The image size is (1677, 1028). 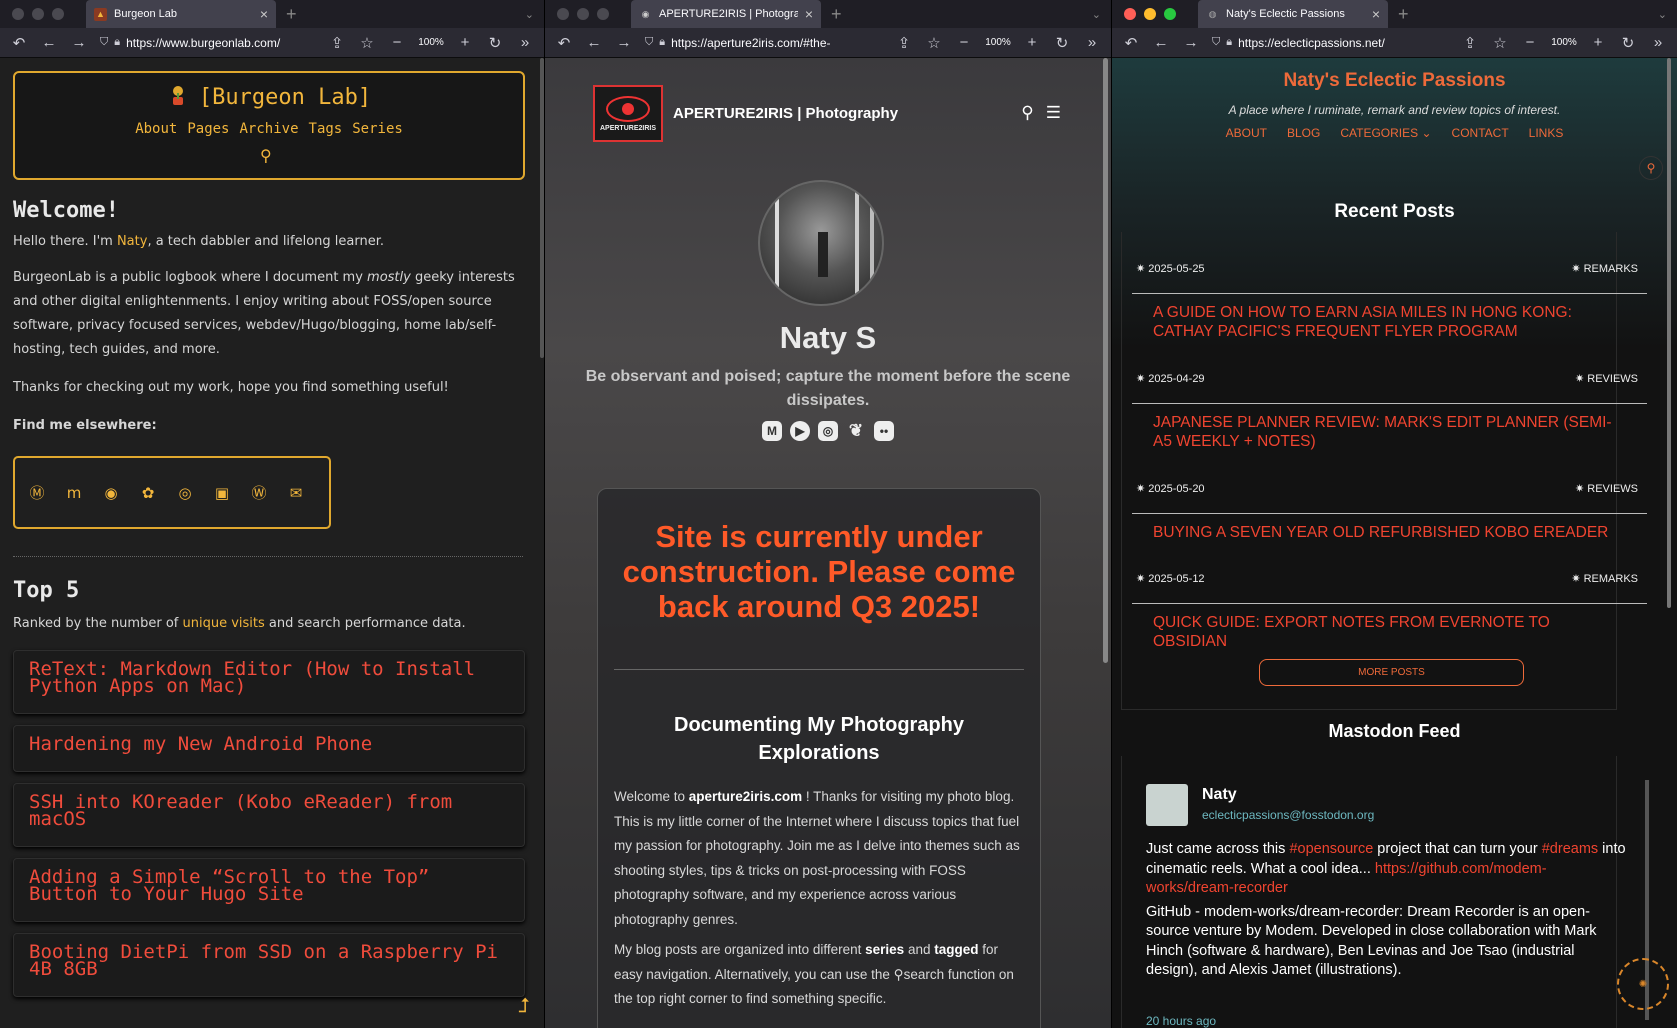 I want to click on site-title: [Burgeon Lab], so click(x=269, y=96).